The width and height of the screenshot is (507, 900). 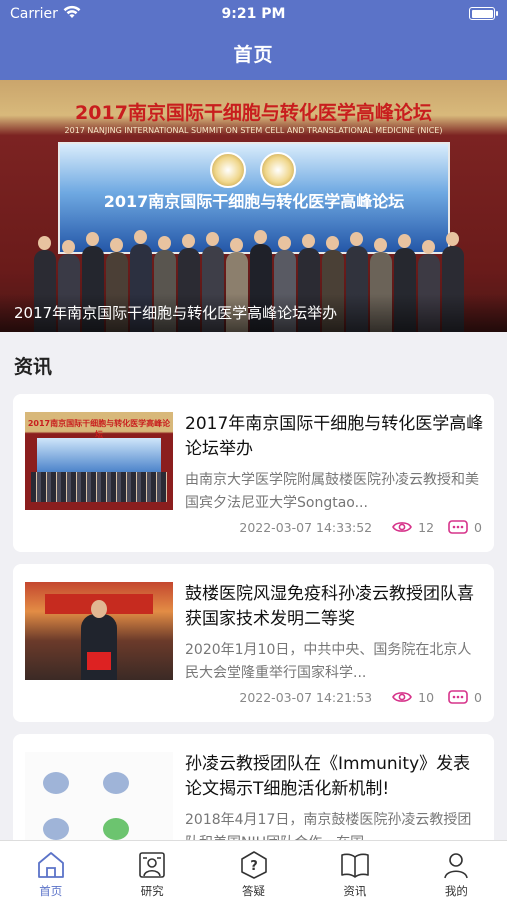 I want to click on question-icon: ?, so click(x=253, y=865).